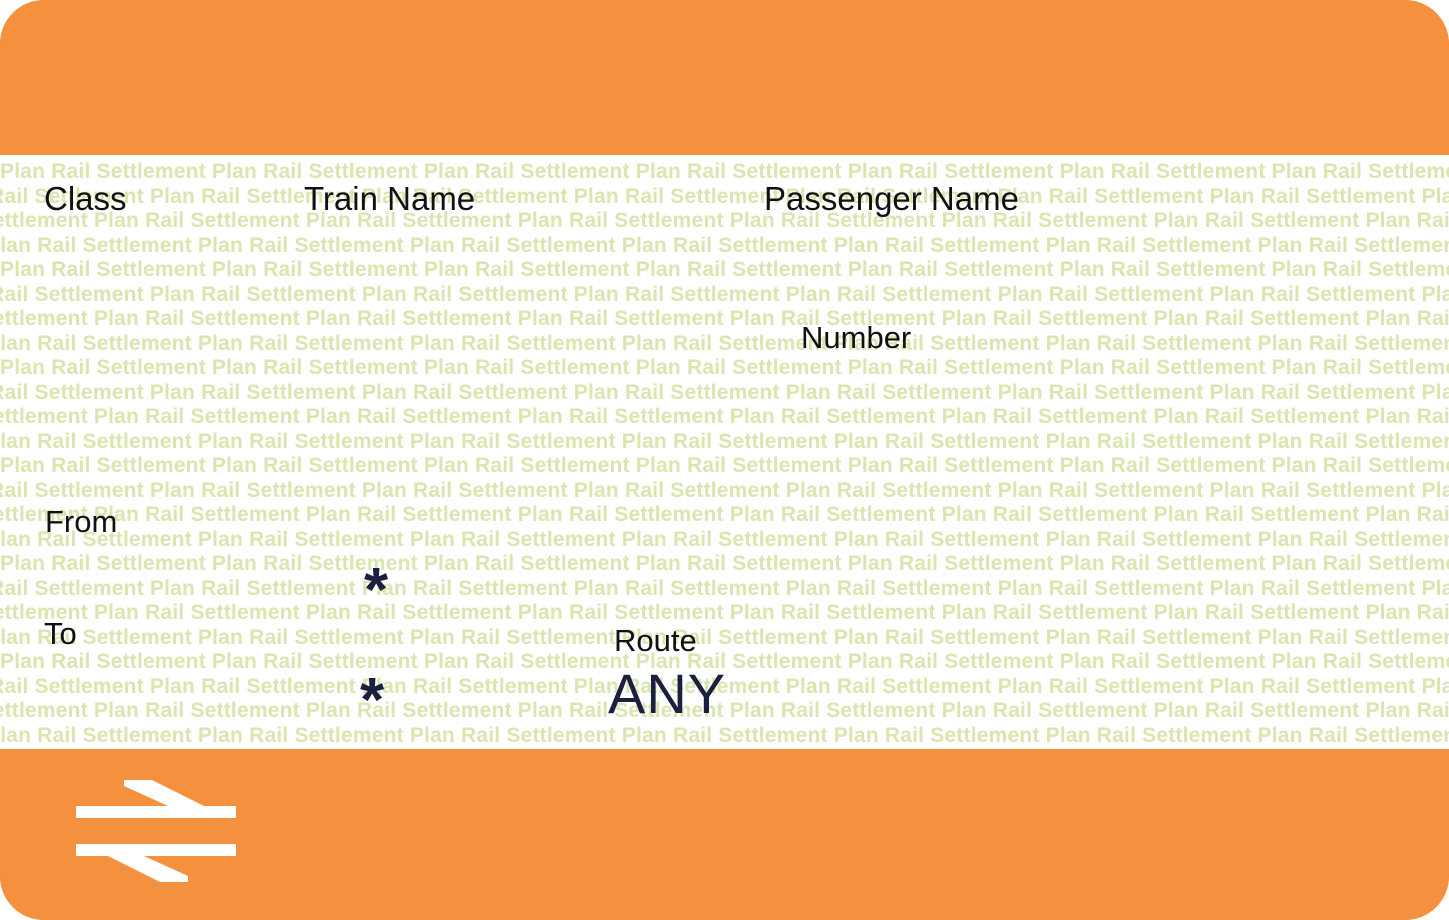 The height and width of the screenshot is (920, 1449). Describe the element at coordinates (85, 198) in the screenshot. I see `class-label: Class` at that location.